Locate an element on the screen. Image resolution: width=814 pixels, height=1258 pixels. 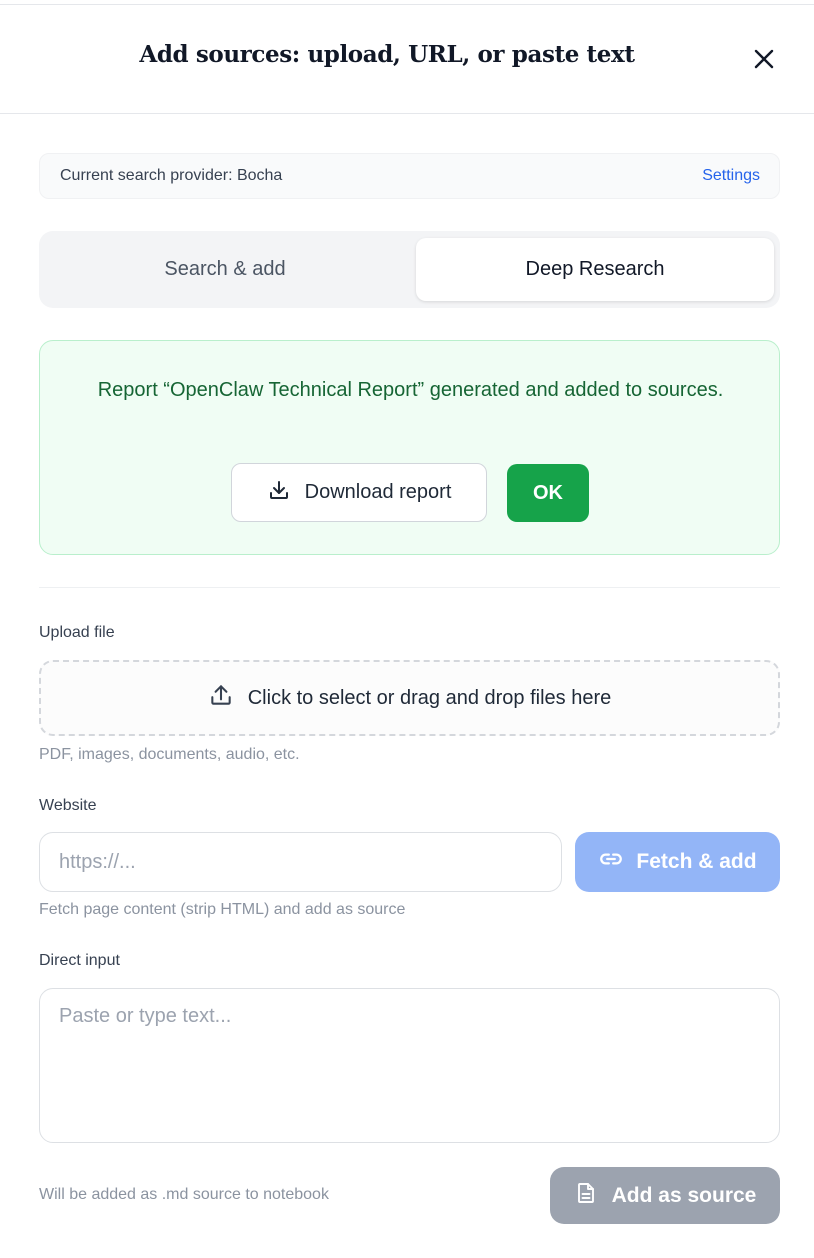
link-icon is located at coordinates (611, 862).